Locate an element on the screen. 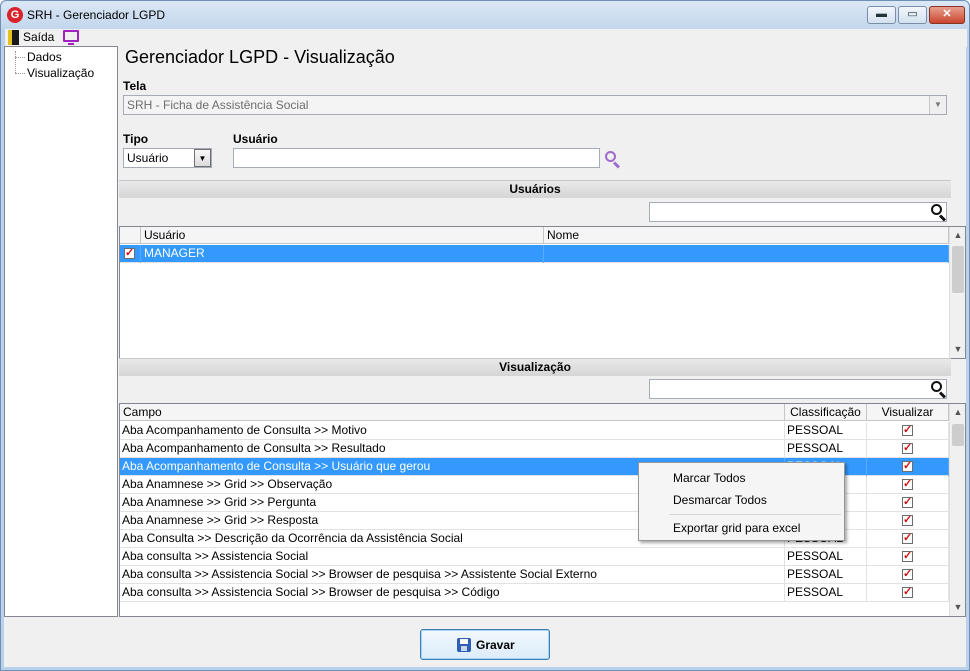 The height and width of the screenshot is (671, 970). tree-item-visualizacao: Visualização is located at coordinates (60, 73).